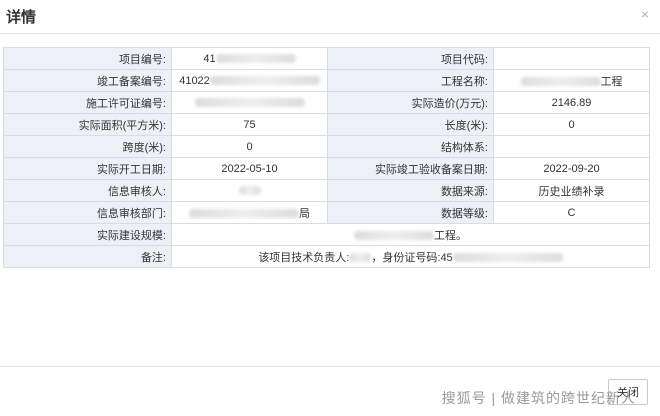 Image resolution: width=660 pixels, height=416 pixels. I want to click on info-review-department-value: 局, so click(249, 212).